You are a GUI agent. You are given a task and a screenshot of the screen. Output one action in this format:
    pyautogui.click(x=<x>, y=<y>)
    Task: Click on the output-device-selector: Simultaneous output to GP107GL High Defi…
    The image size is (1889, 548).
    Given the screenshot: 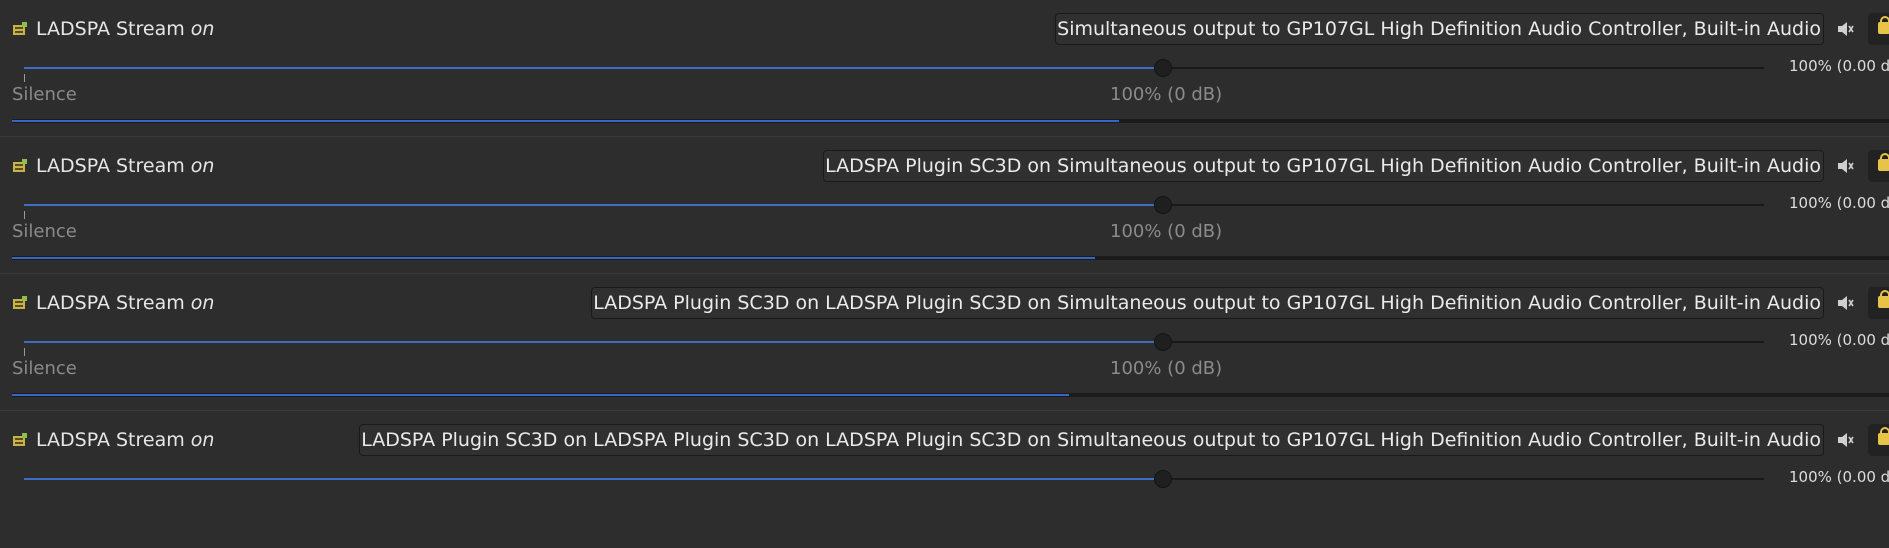 What is the action you would take?
    pyautogui.click(x=1439, y=29)
    